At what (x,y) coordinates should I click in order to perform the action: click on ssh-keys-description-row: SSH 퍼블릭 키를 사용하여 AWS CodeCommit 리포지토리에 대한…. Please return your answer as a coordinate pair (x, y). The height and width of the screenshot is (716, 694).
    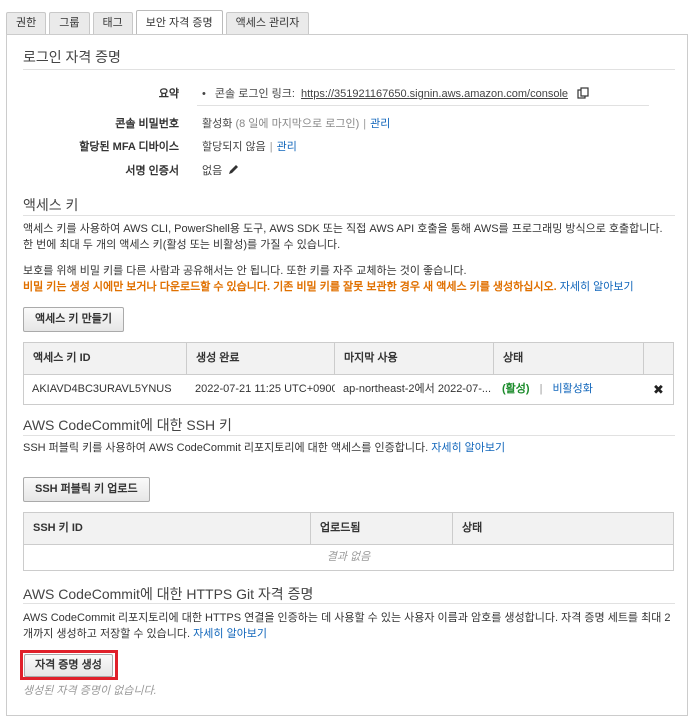
    Looking at the image, I should click on (349, 448).